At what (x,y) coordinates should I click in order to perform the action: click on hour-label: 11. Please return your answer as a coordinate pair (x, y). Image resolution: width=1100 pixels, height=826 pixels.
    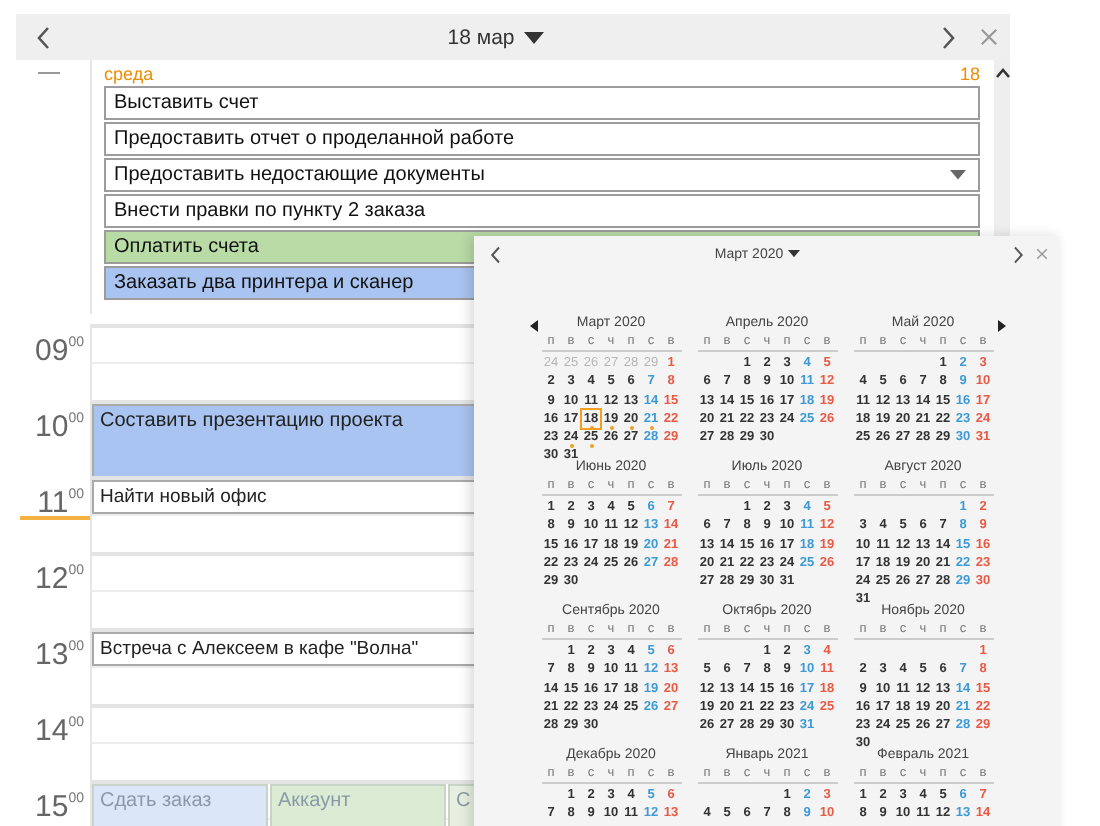
    Looking at the image, I should click on (53, 506).